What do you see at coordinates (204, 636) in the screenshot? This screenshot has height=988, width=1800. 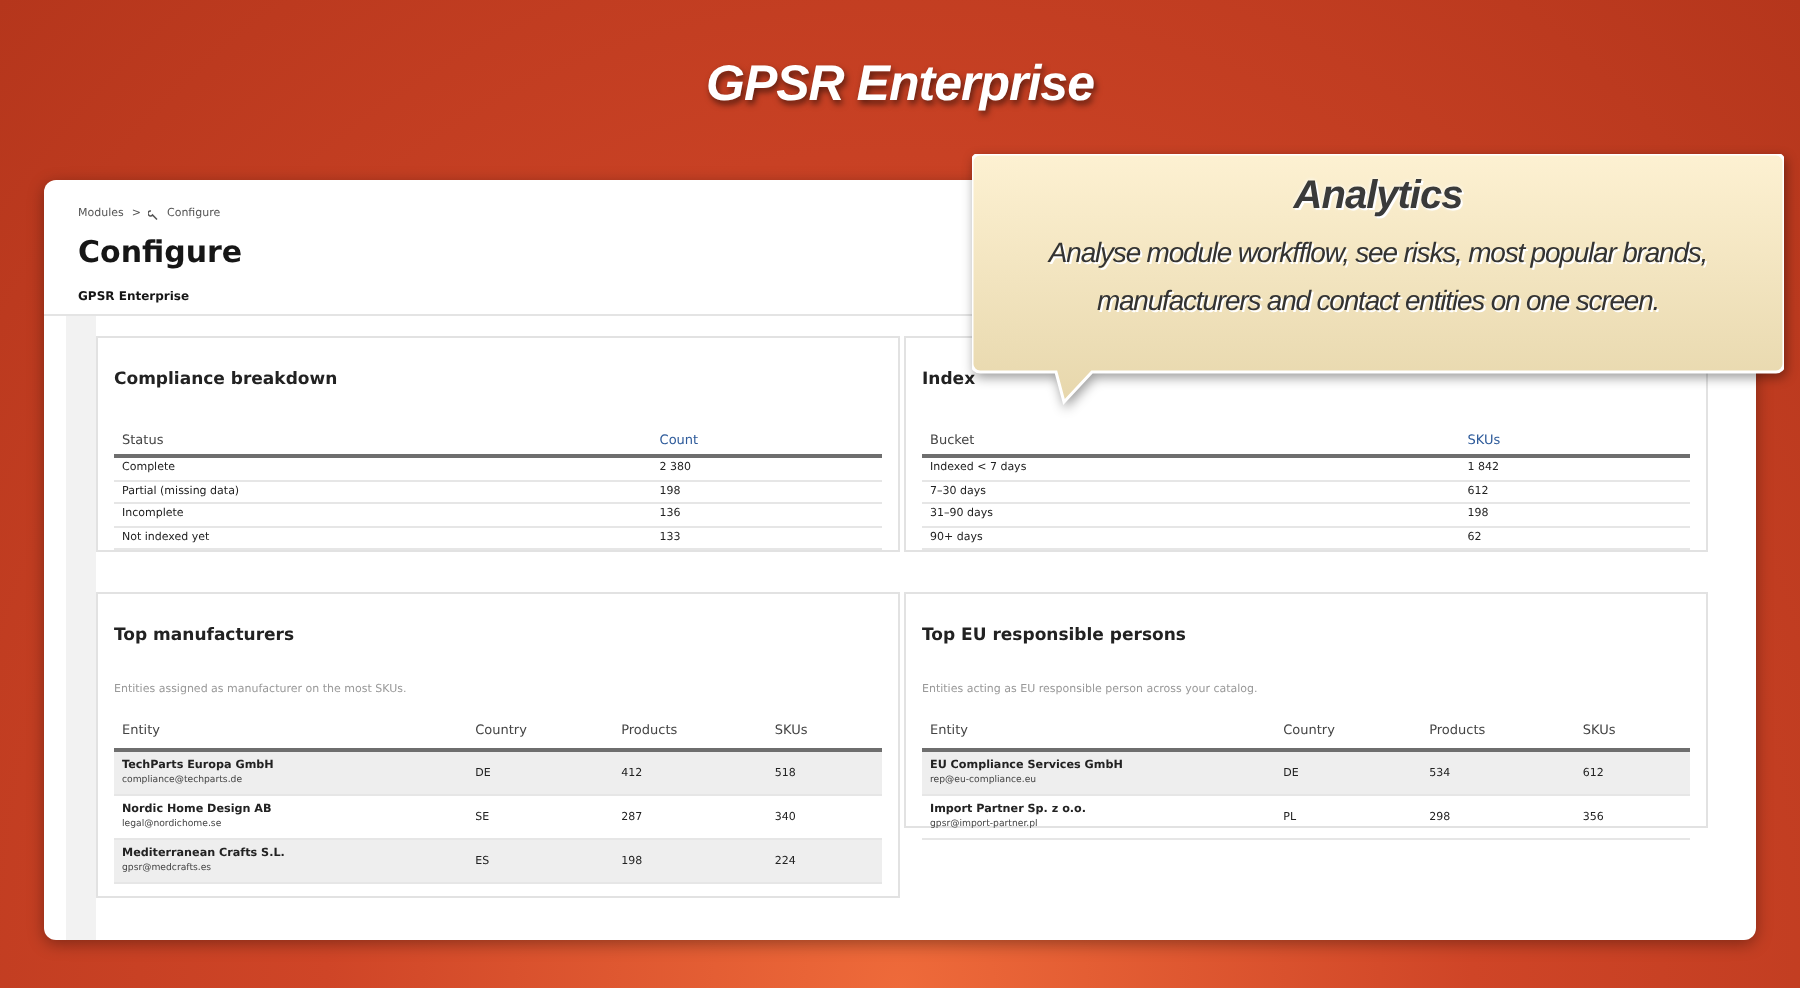 I see `panel-title: Top manufacturers` at bounding box center [204, 636].